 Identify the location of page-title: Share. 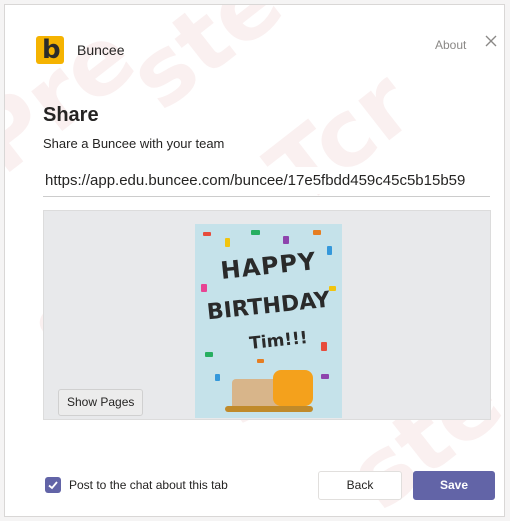
(71, 115).